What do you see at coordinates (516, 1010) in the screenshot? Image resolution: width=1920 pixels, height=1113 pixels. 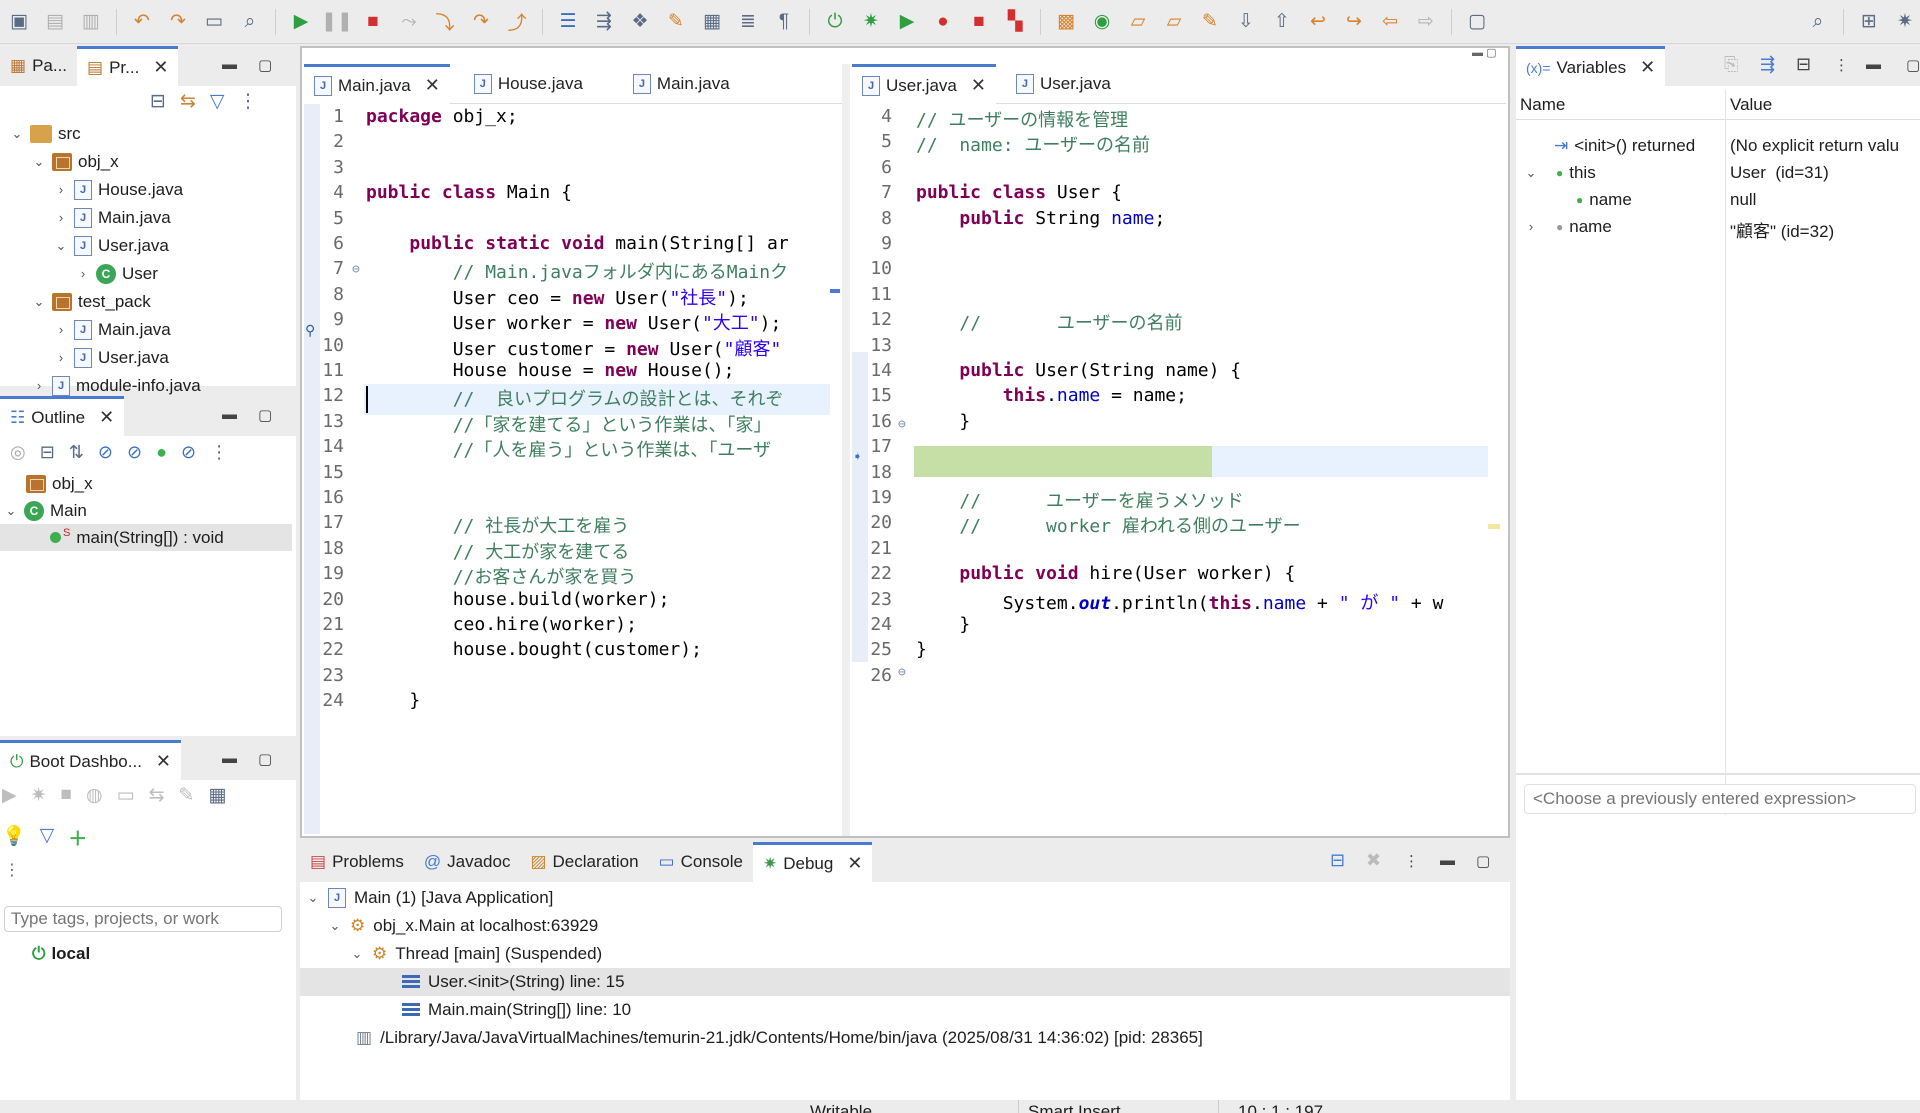 I see `stack-frame-row: Main.main(String[]) line: 10` at bounding box center [516, 1010].